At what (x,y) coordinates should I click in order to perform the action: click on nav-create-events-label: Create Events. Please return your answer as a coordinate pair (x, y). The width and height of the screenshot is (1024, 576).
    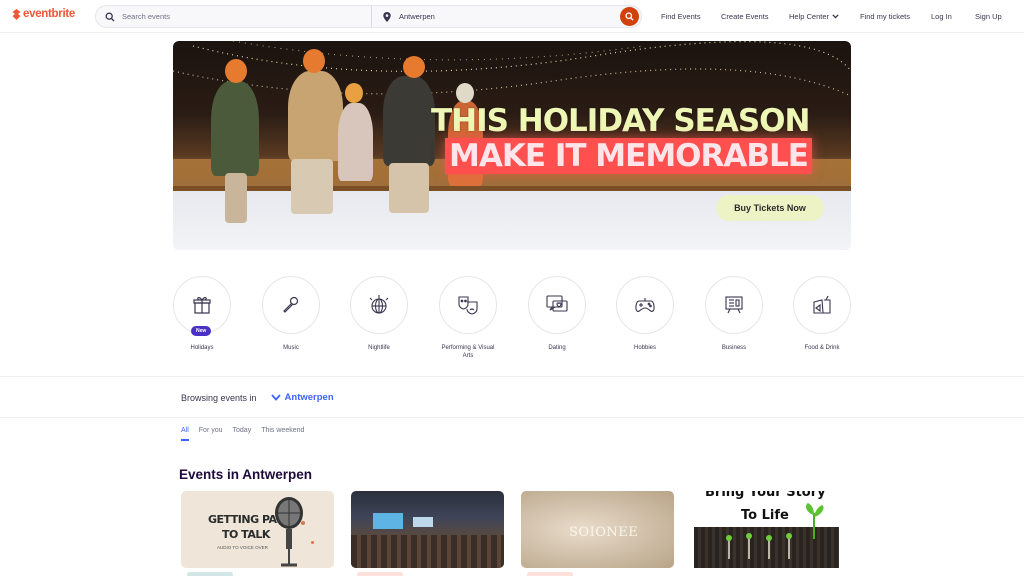
    Looking at the image, I should click on (745, 16).